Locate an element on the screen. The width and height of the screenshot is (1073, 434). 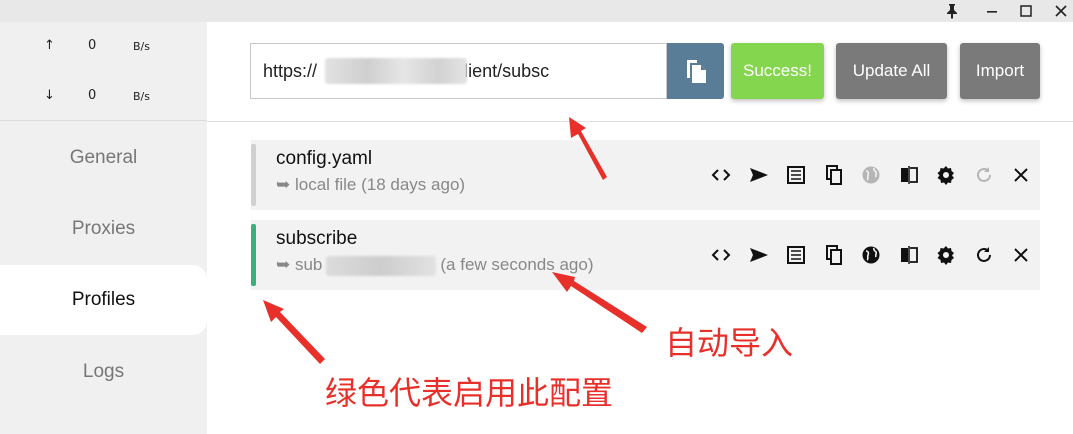
success-button: Success! is located at coordinates (777, 71).